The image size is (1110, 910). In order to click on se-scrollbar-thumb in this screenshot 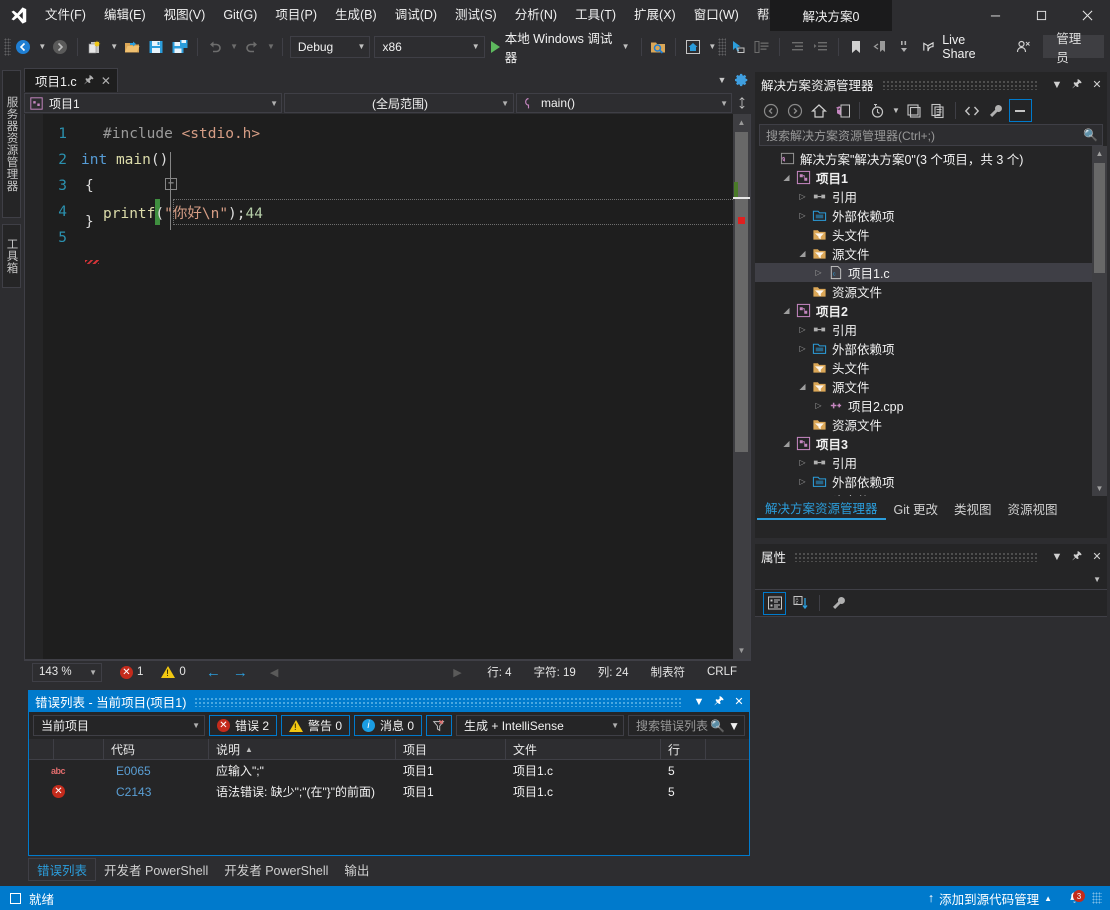, I will do `click(1099, 218)`.